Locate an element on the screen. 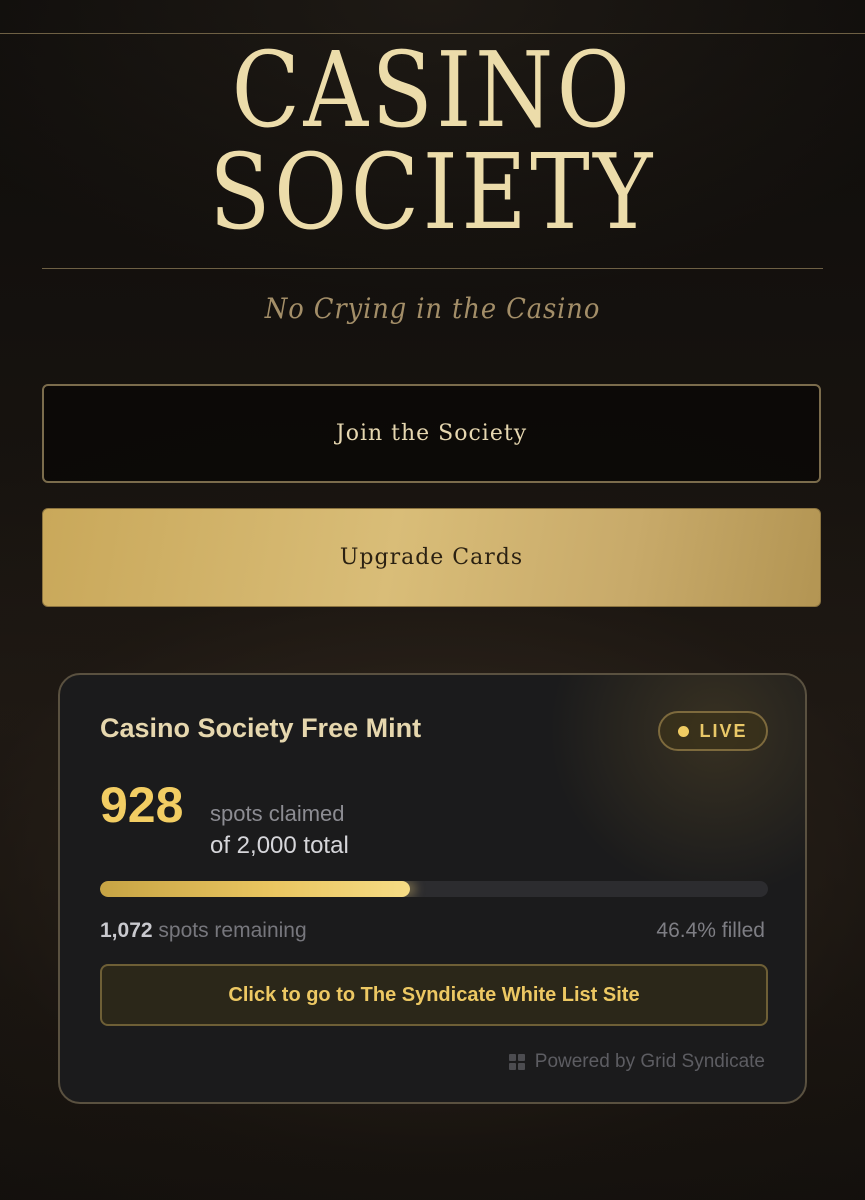 The height and width of the screenshot is (1200, 865). mint-progress-fill is located at coordinates (255, 889).